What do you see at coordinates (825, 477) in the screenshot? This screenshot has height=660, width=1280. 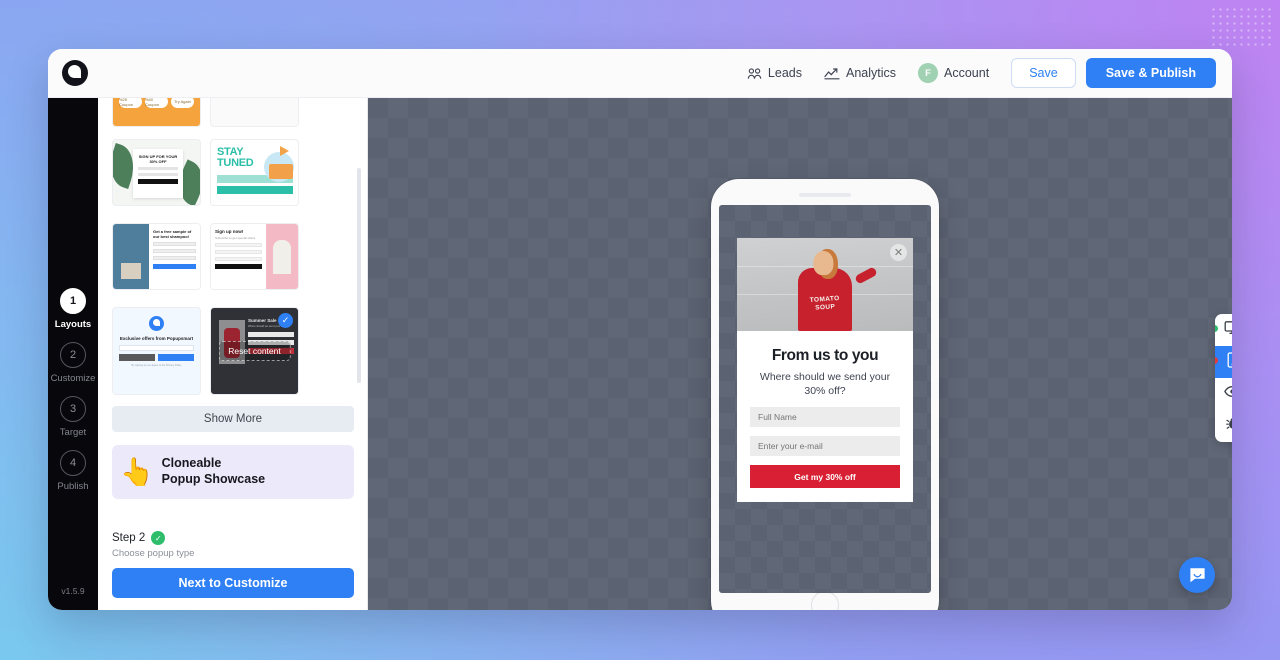 I see `get-my-discount-button: Get my 30% off` at bounding box center [825, 477].